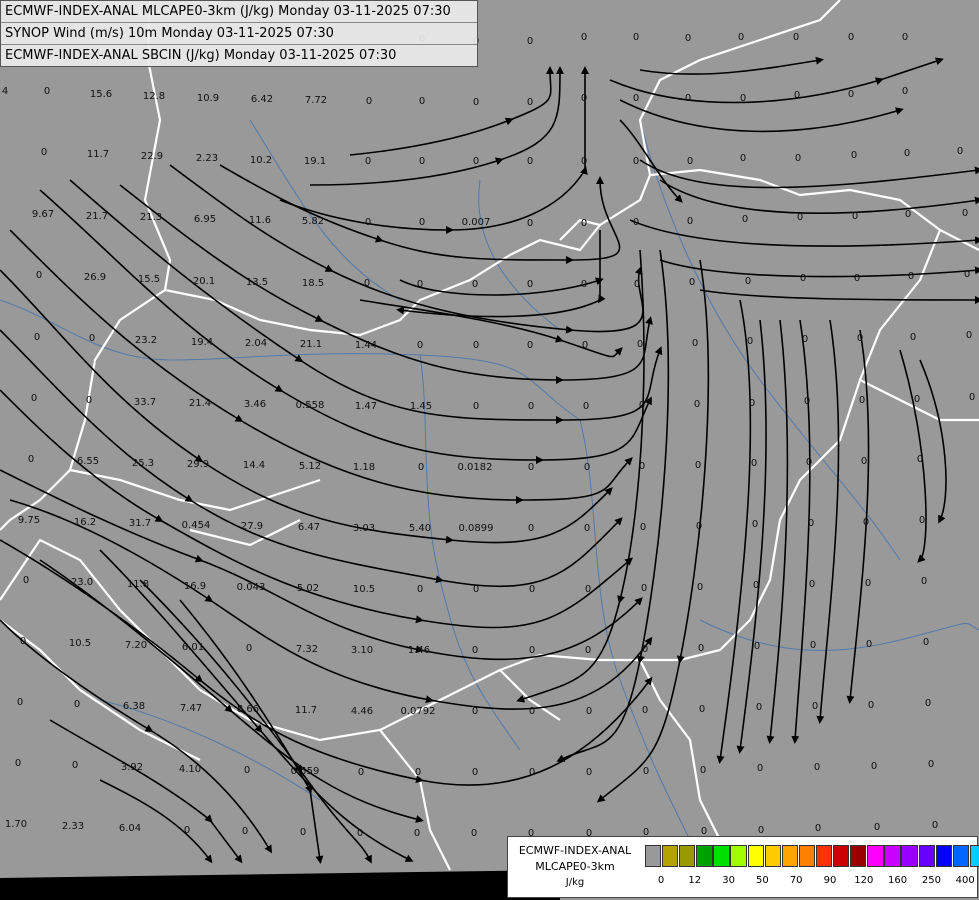  I want to click on legend-unit: J/kg, so click(575, 882).